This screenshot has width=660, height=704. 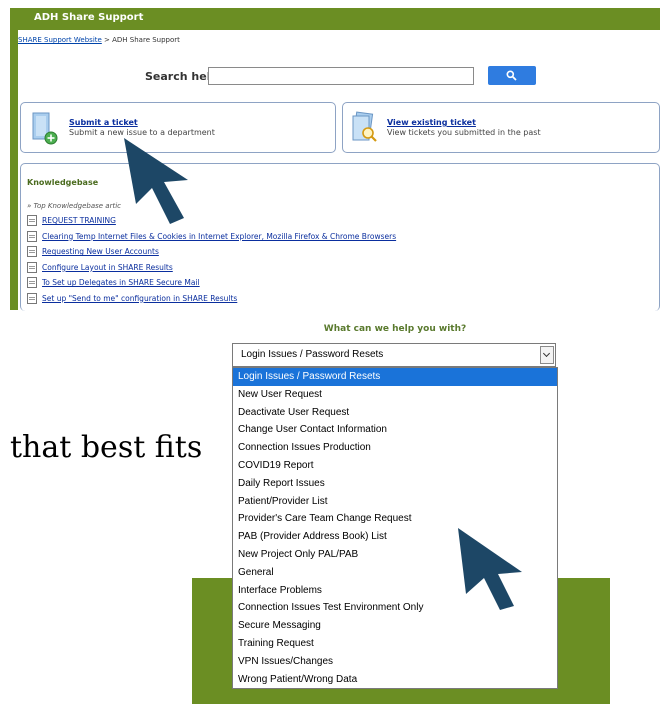 What do you see at coordinates (431, 122) in the screenshot?
I see `view-ticket-link: View existing ticket` at bounding box center [431, 122].